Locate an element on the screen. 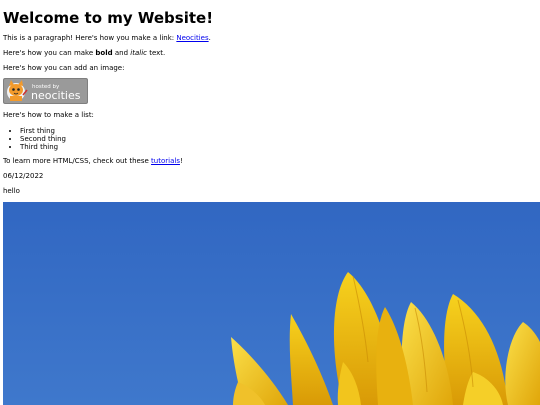 The image size is (540, 405). greeting-text: hello is located at coordinates (11, 191).